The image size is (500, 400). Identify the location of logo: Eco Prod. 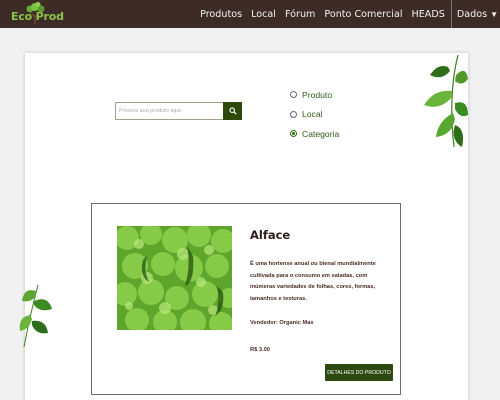
(39, 13).